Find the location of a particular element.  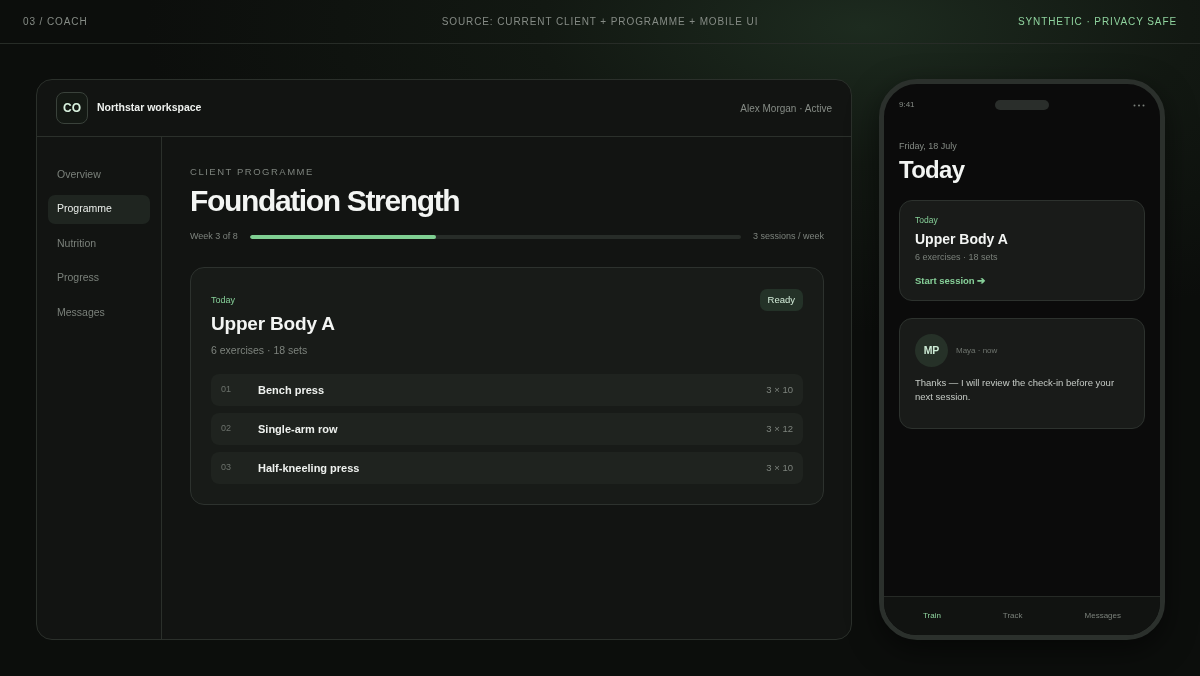

phone-heading: Today is located at coordinates (932, 170).